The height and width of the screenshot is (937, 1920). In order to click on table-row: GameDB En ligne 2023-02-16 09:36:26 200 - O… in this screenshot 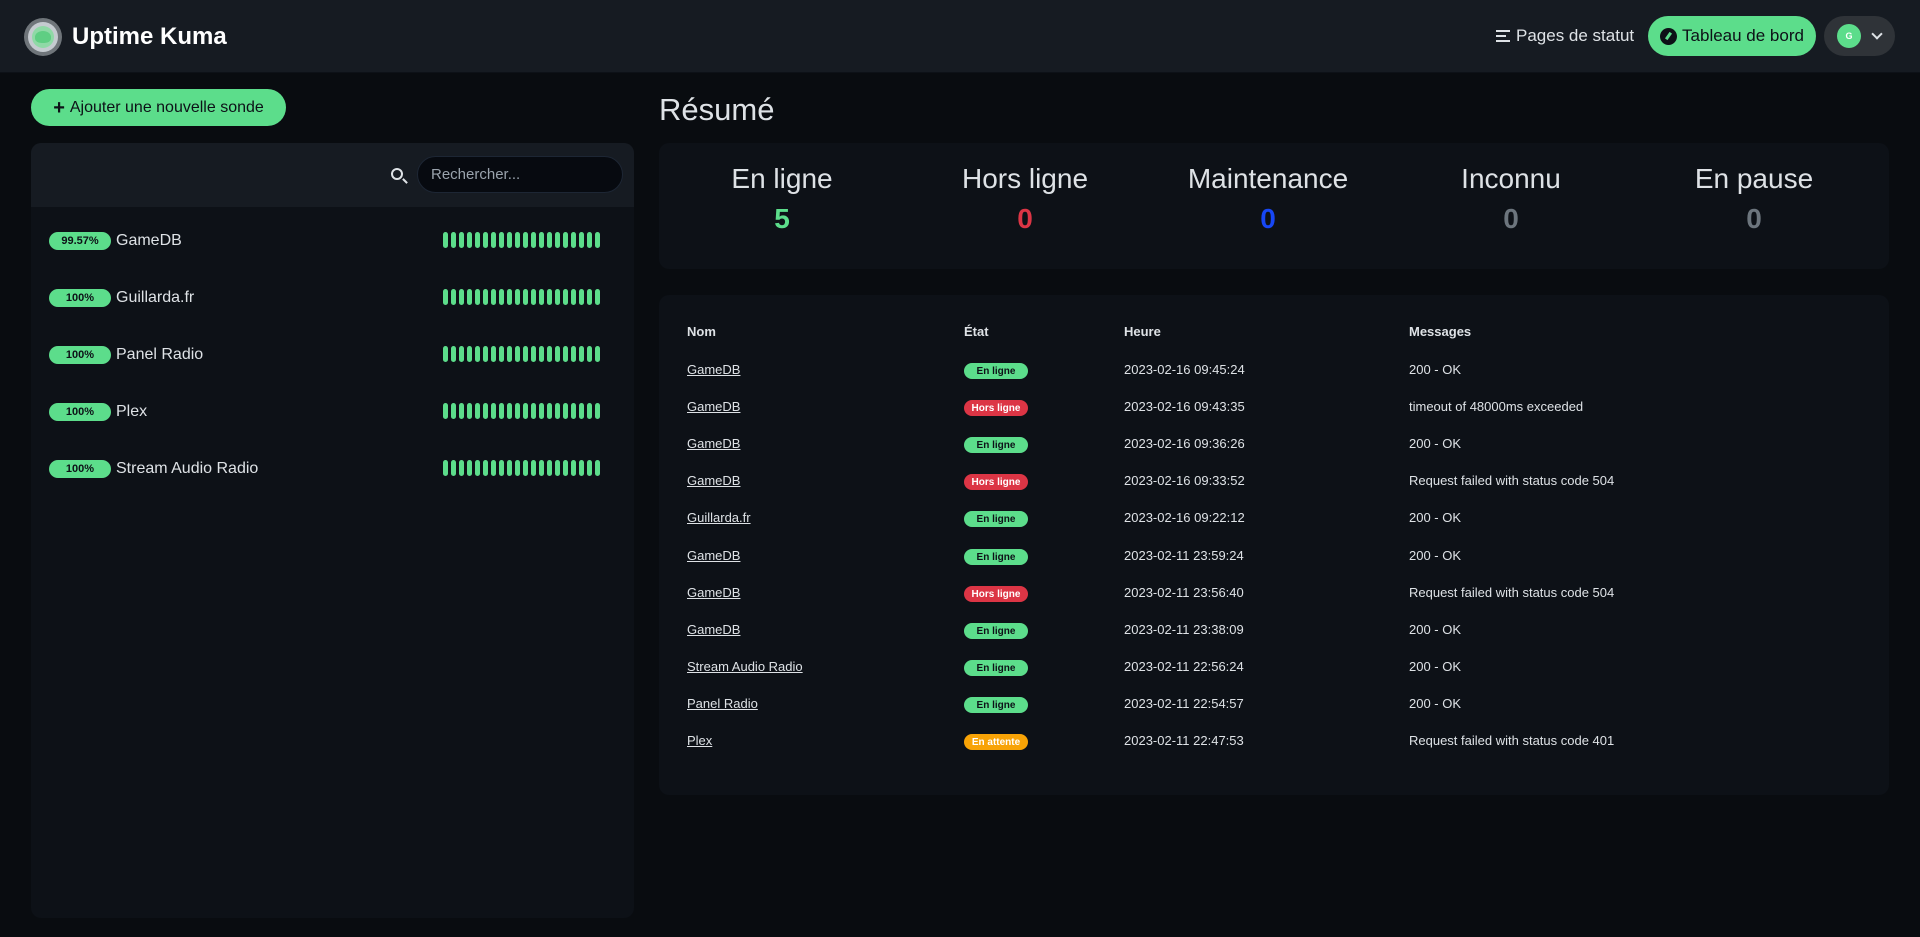, I will do `click(960, 444)`.